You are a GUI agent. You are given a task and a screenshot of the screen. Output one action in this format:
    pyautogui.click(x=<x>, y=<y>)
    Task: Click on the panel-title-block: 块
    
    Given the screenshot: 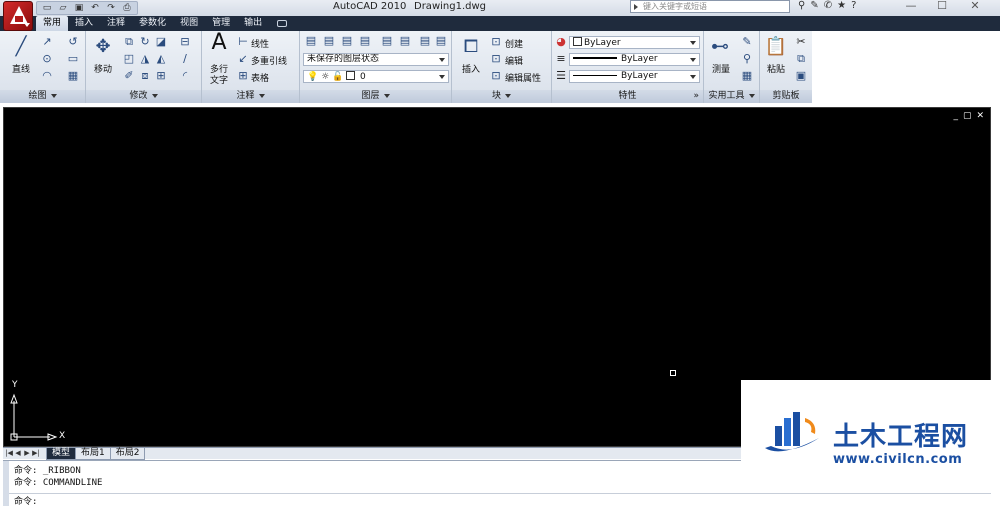 What is the action you would take?
    pyautogui.click(x=501, y=96)
    